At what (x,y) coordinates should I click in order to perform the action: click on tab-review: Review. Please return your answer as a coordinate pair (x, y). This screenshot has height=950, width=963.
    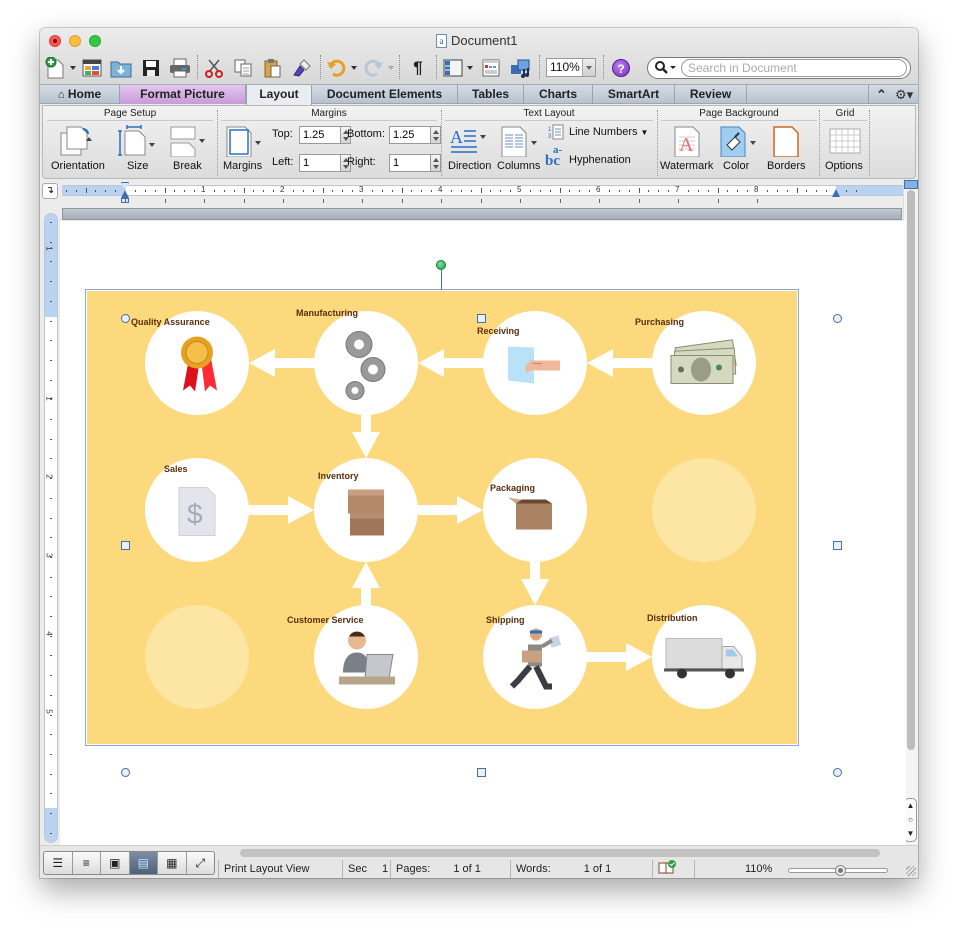
    Looking at the image, I should click on (711, 94).